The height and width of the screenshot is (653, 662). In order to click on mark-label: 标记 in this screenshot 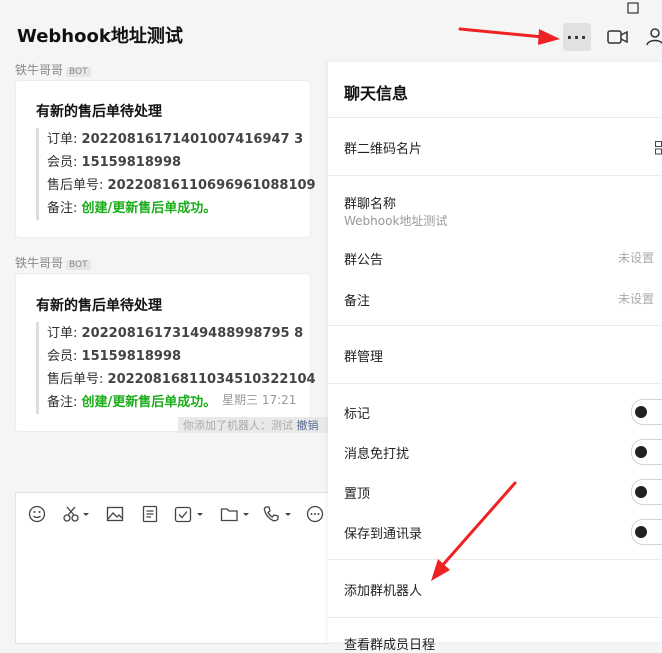, I will do `click(357, 414)`.